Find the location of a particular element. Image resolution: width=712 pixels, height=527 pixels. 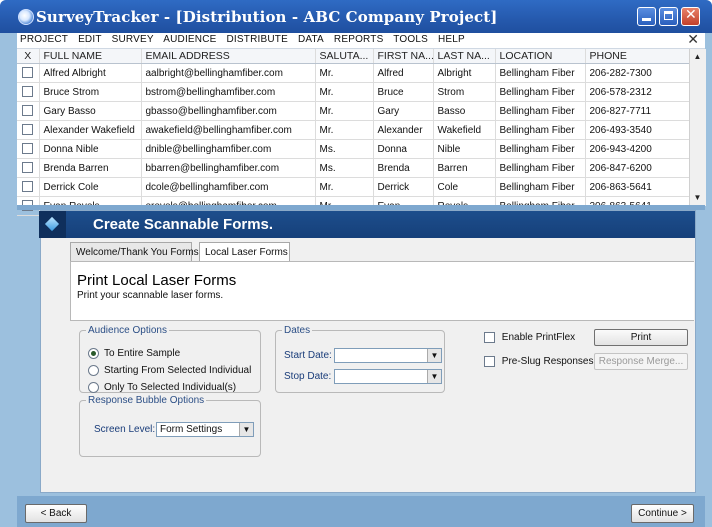

cell-phone: 206-493-3540 is located at coordinates (637, 130).